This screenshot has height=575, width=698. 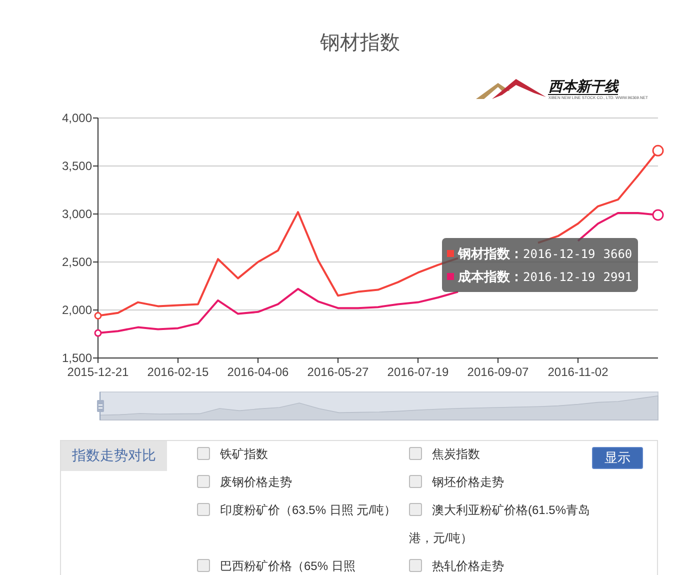 I want to click on y-tick-label: 2,000, so click(x=77, y=310).